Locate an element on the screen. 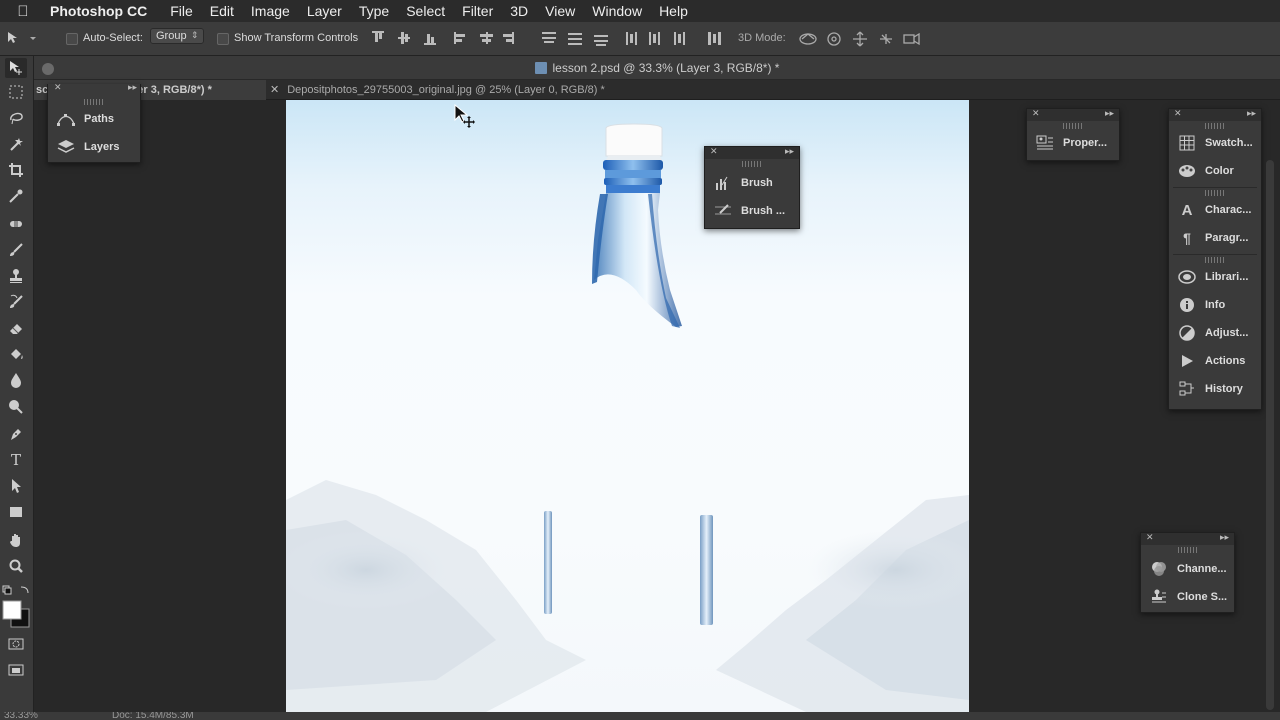 The height and width of the screenshot is (720, 1280). panel-item-label: Info is located at coordinates (1215, 305).